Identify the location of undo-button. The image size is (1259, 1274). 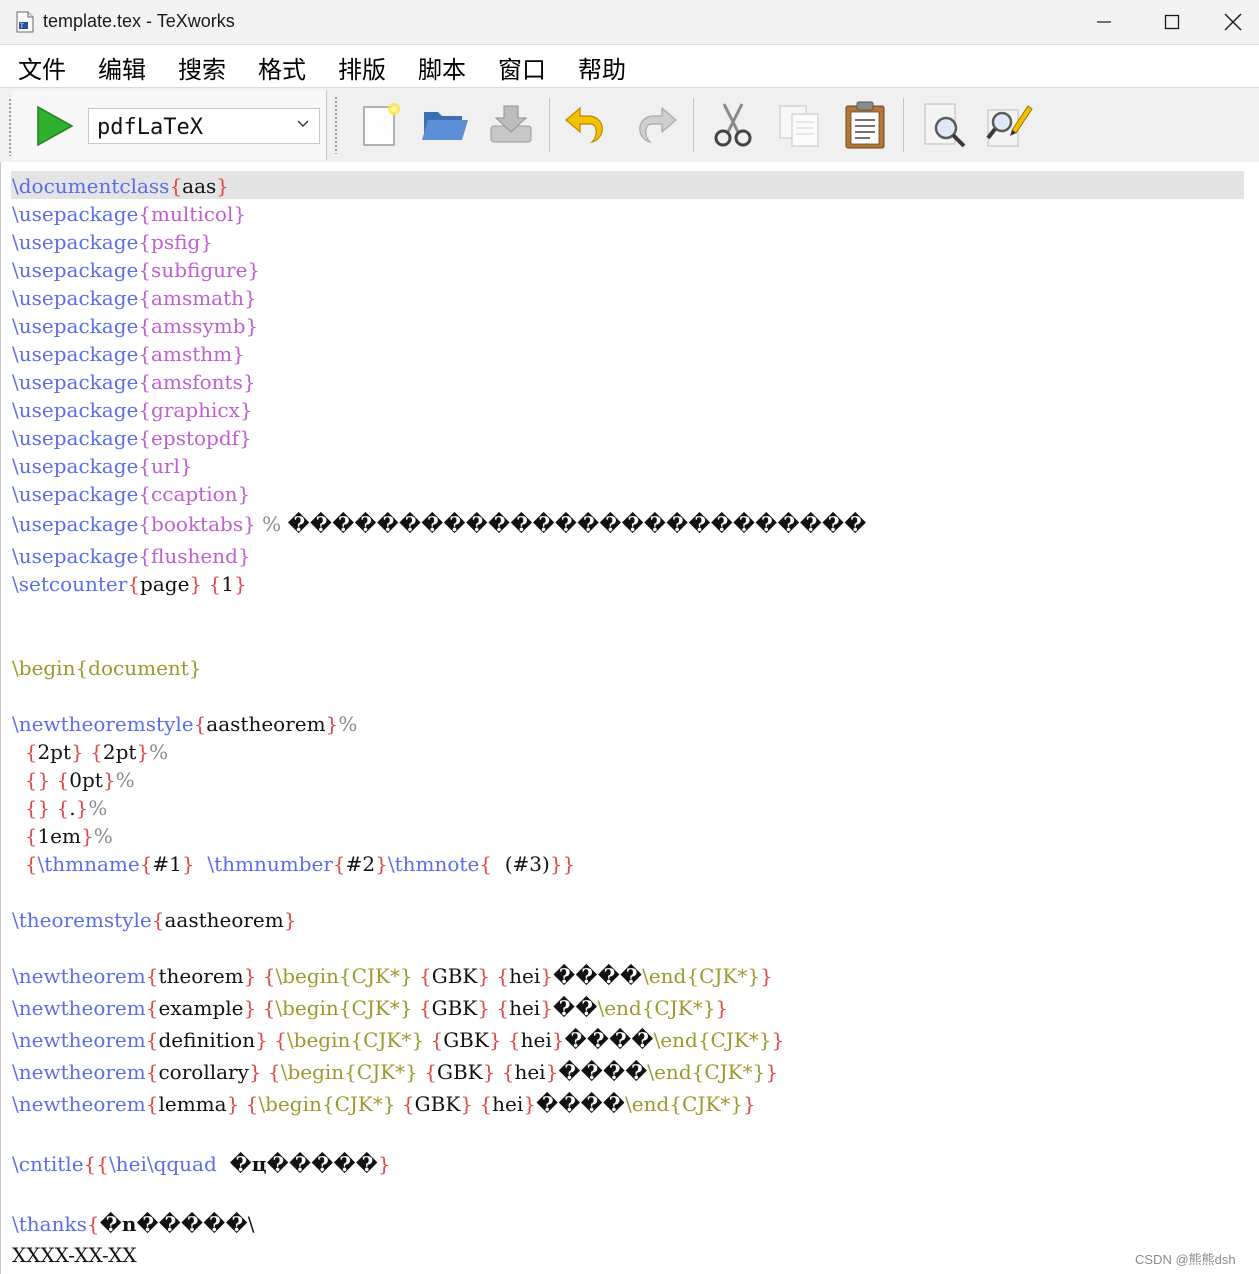
(587, 125).